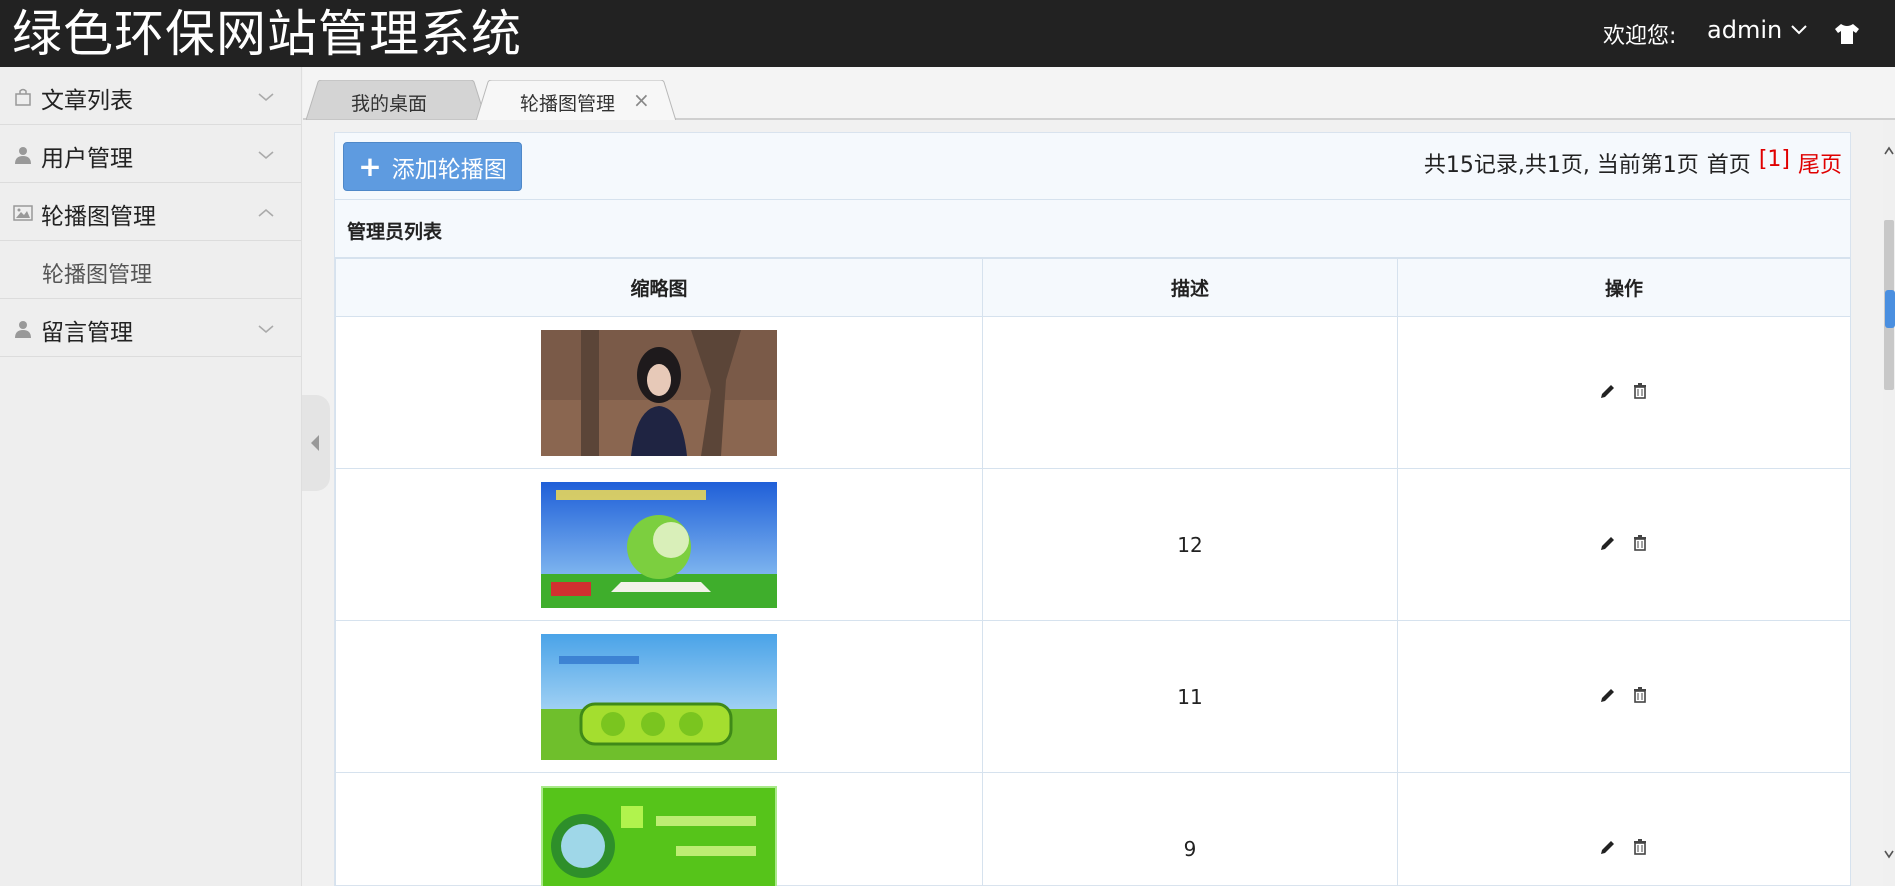  I want to click on sidebar-item-carousel: 轮播图管理, so click(150, 212).